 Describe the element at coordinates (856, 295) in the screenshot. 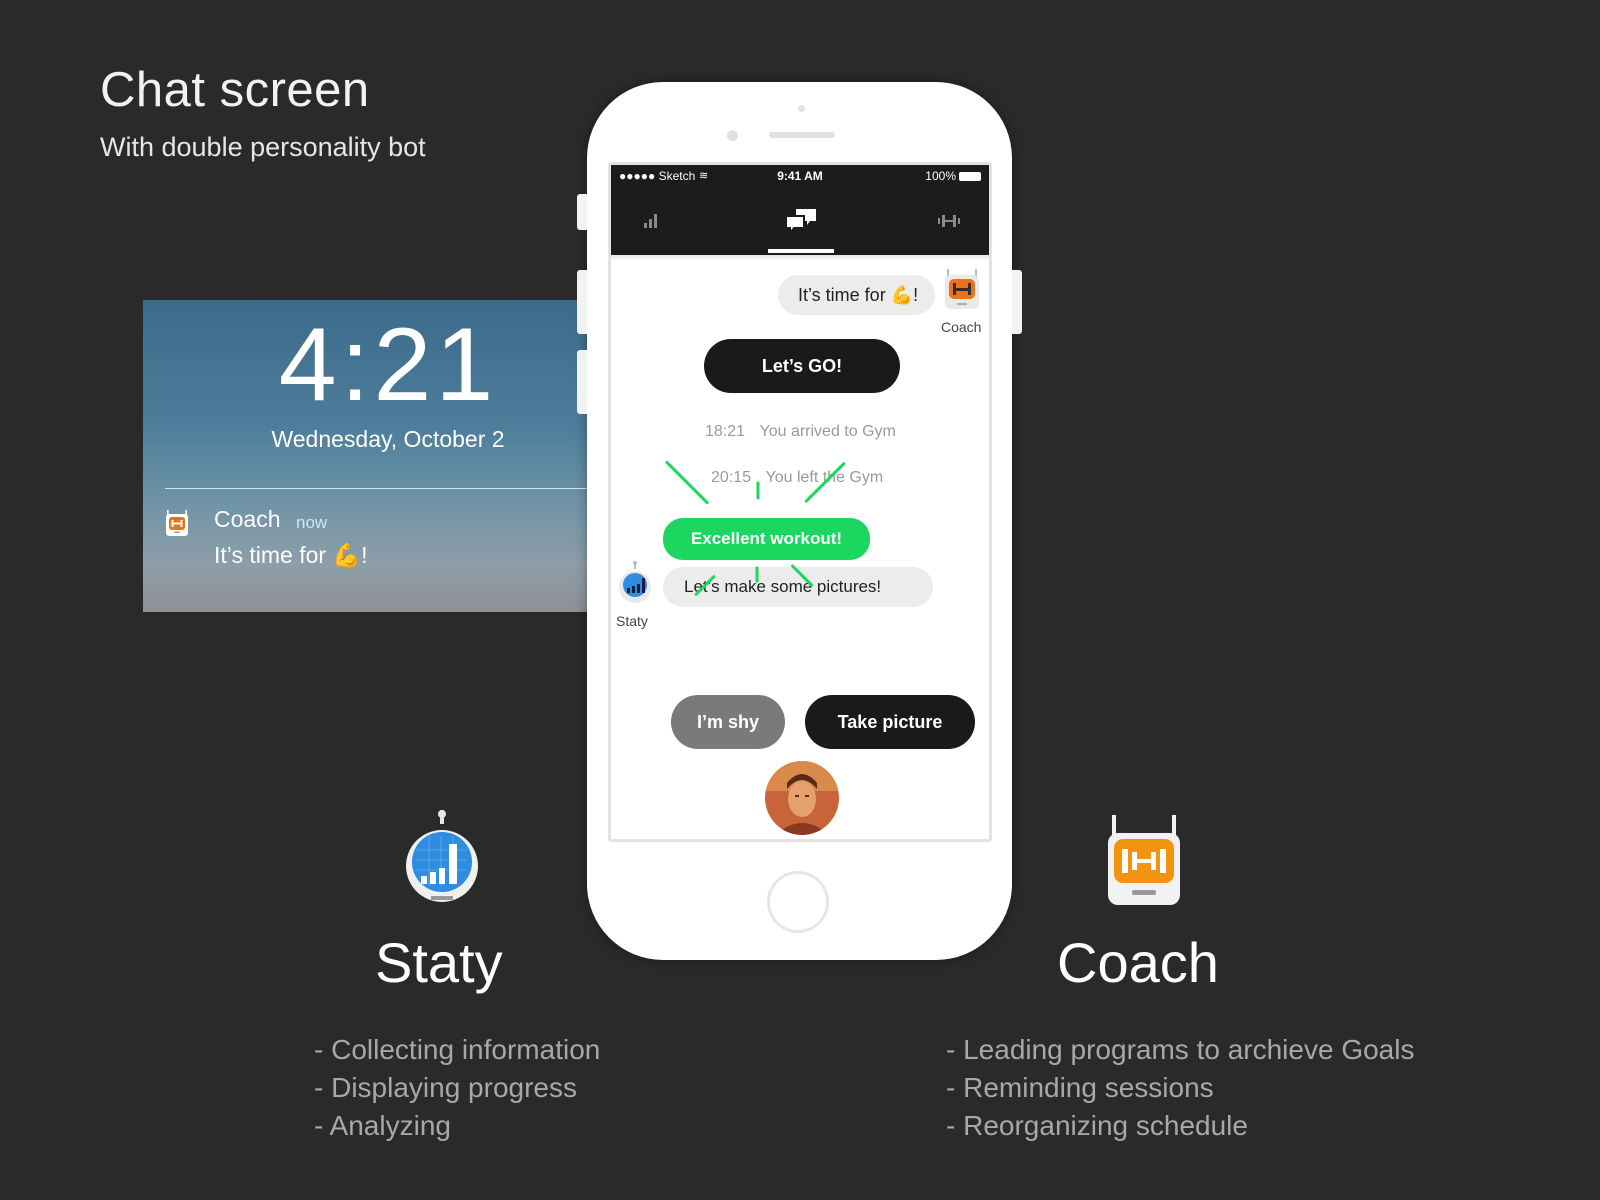

I see `coach-message-bubble: It’s time for 💪!` at that location.